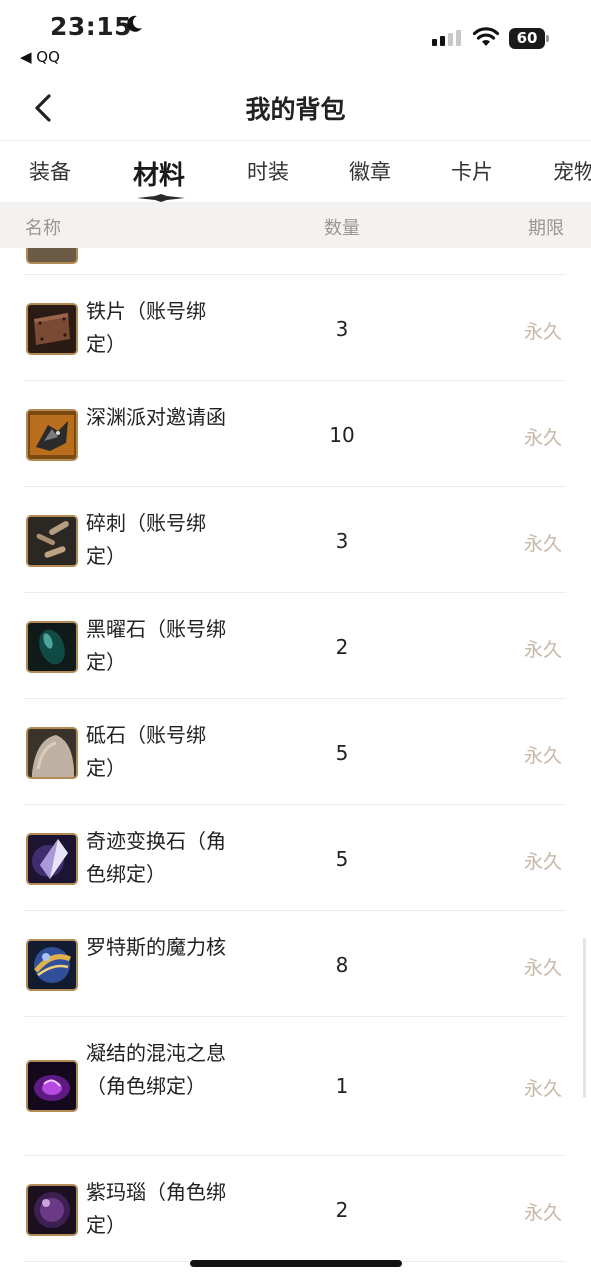 Image resolution: width=591 pixels, height=1280 pixels. Describe the element at coordinates (134, 23) in the screenshot. I see `moon-icon` at that location.